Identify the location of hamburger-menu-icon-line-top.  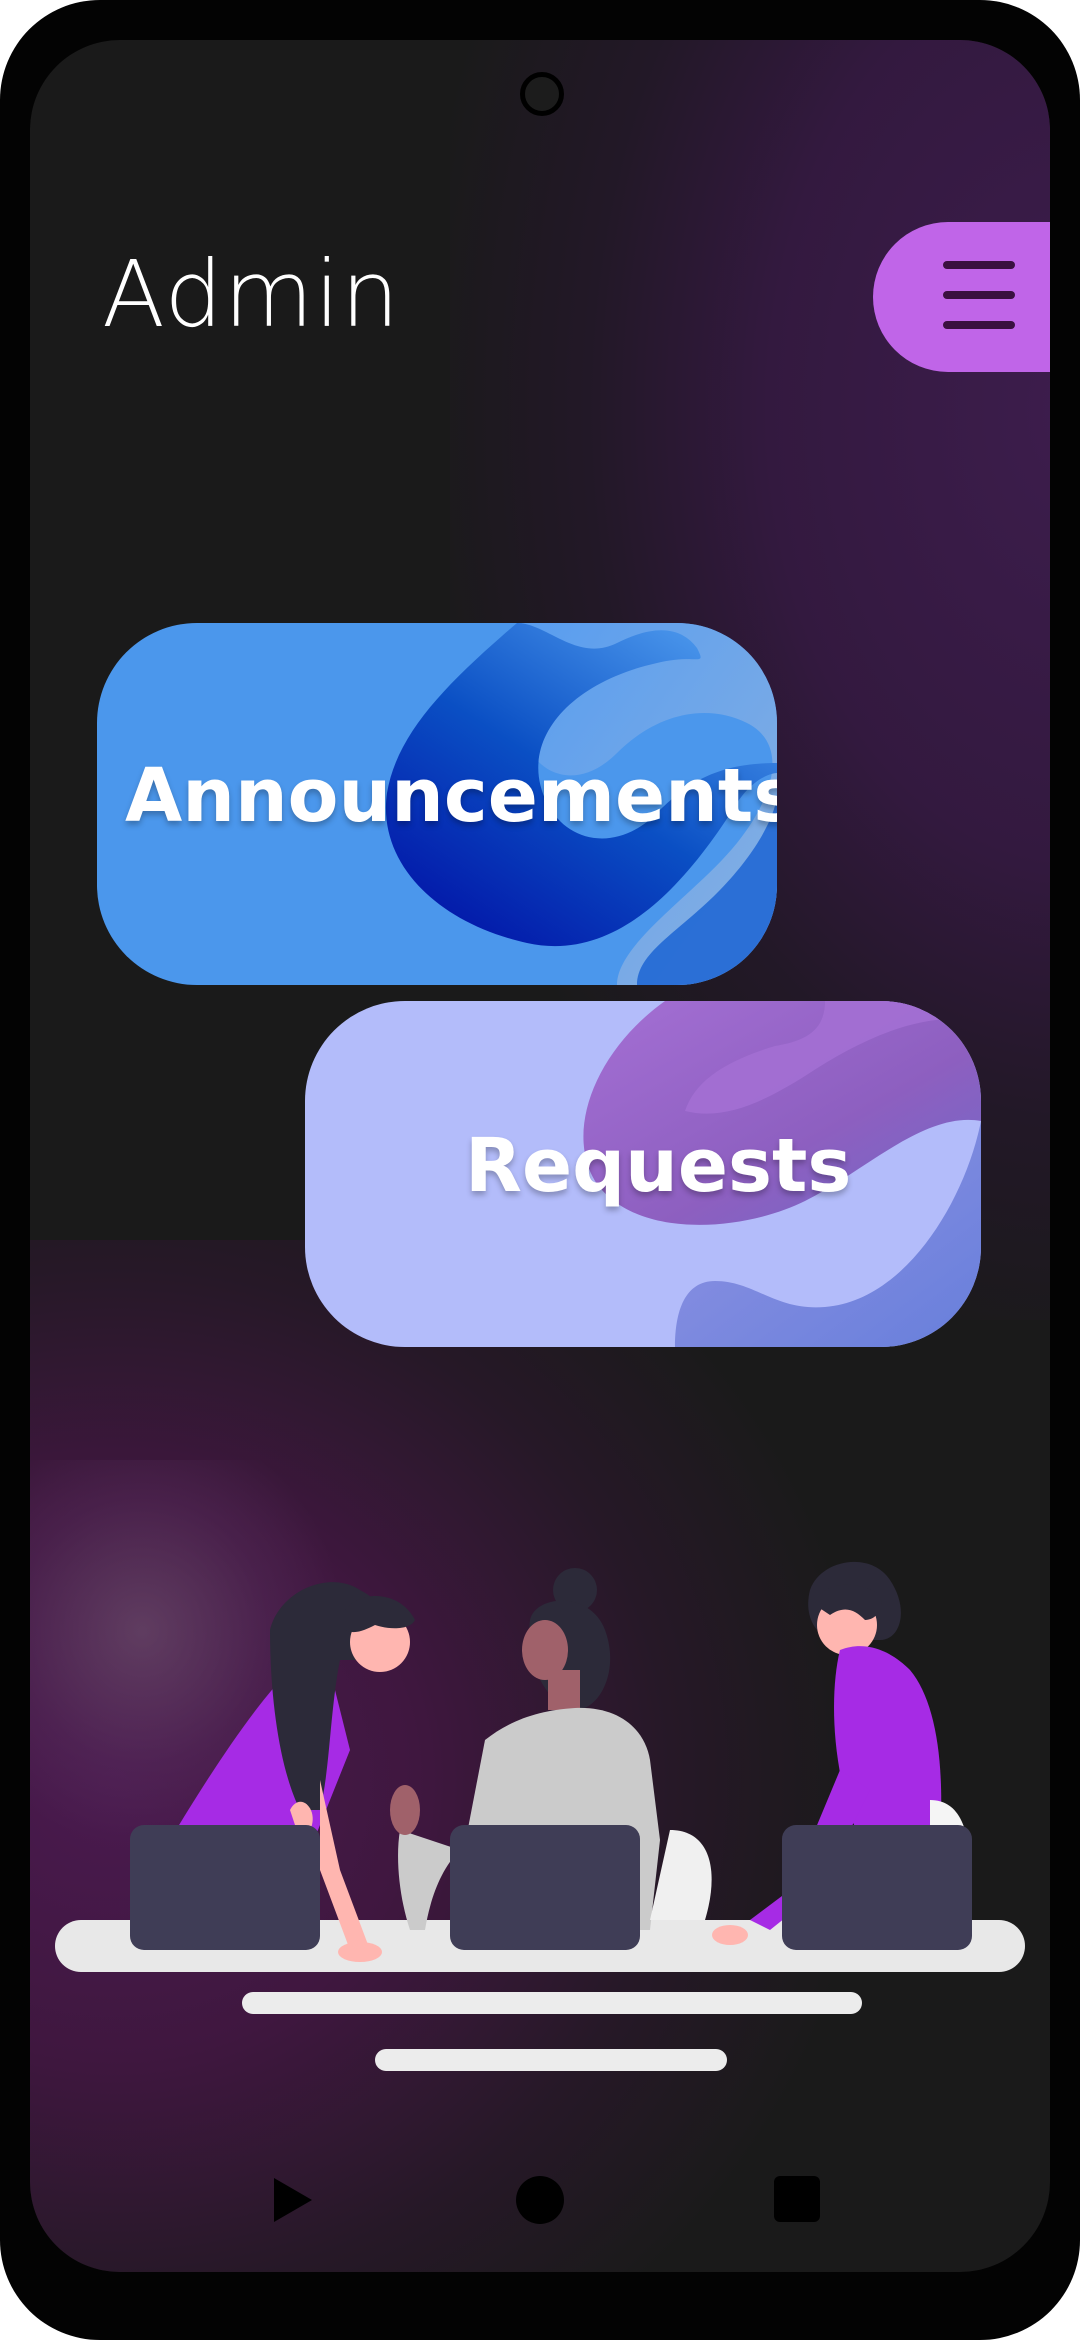
(979, 265).